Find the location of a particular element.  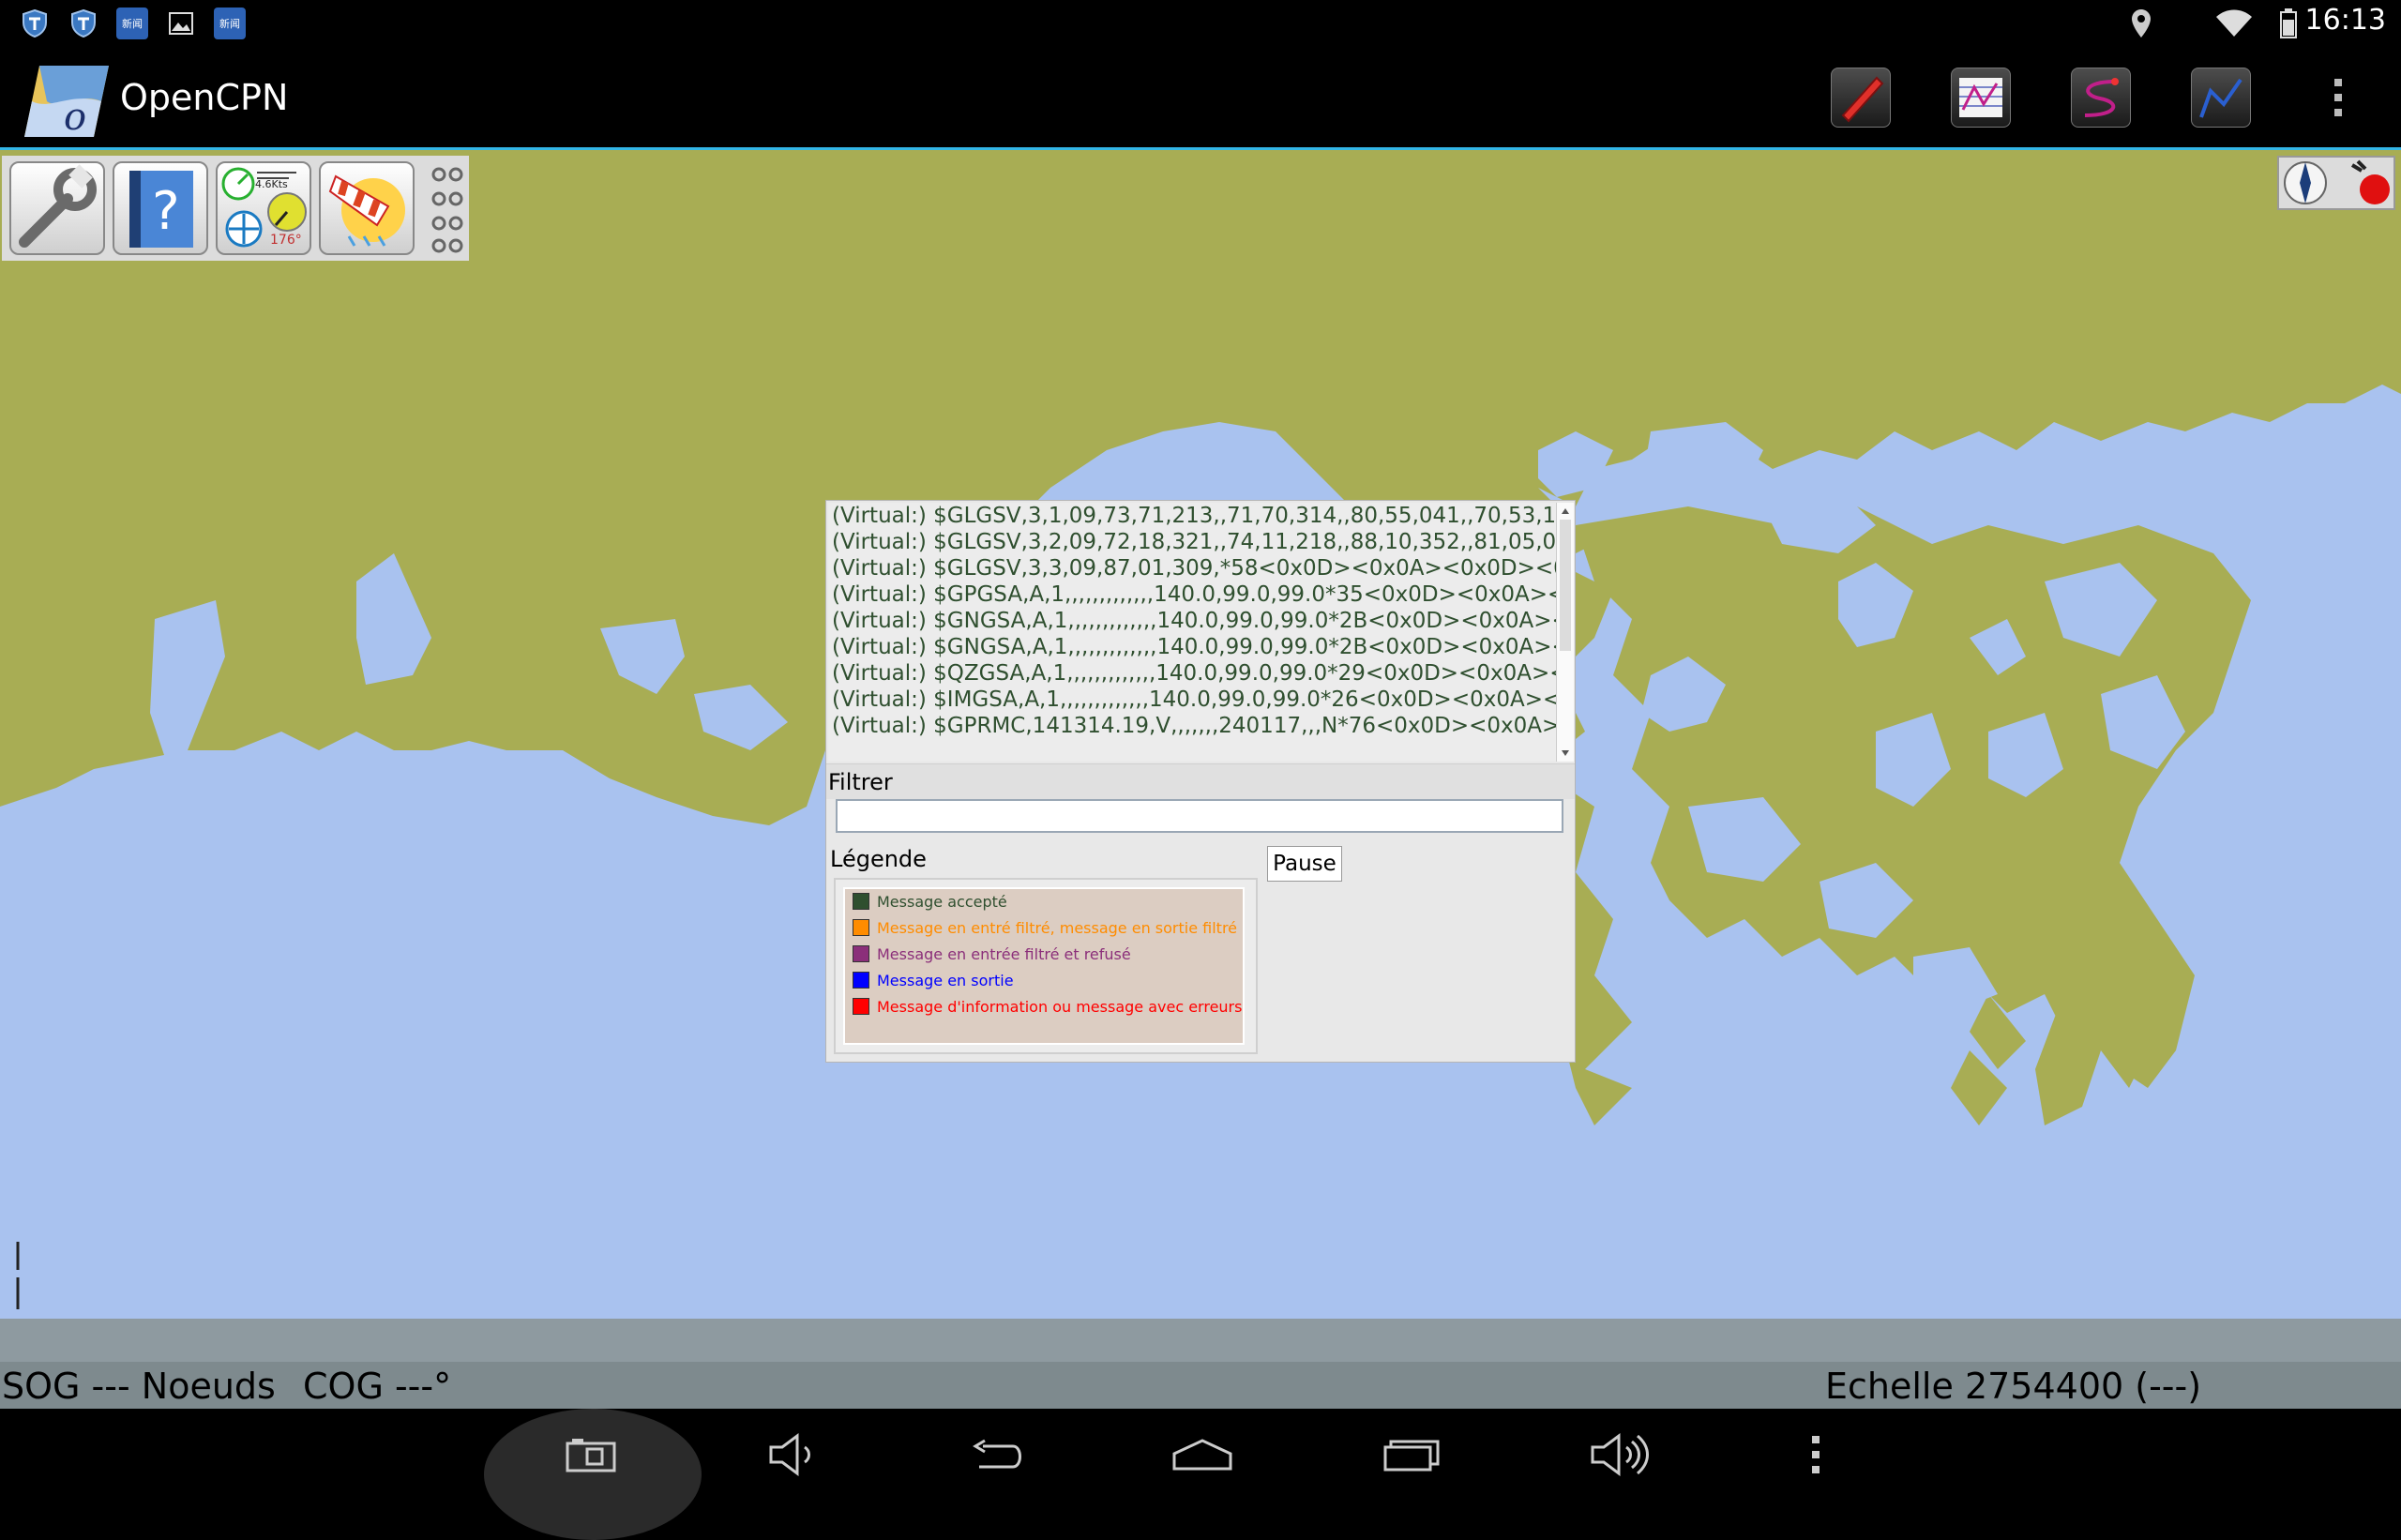

legend-label: Message en sortie is located at coordinates (945, 980).